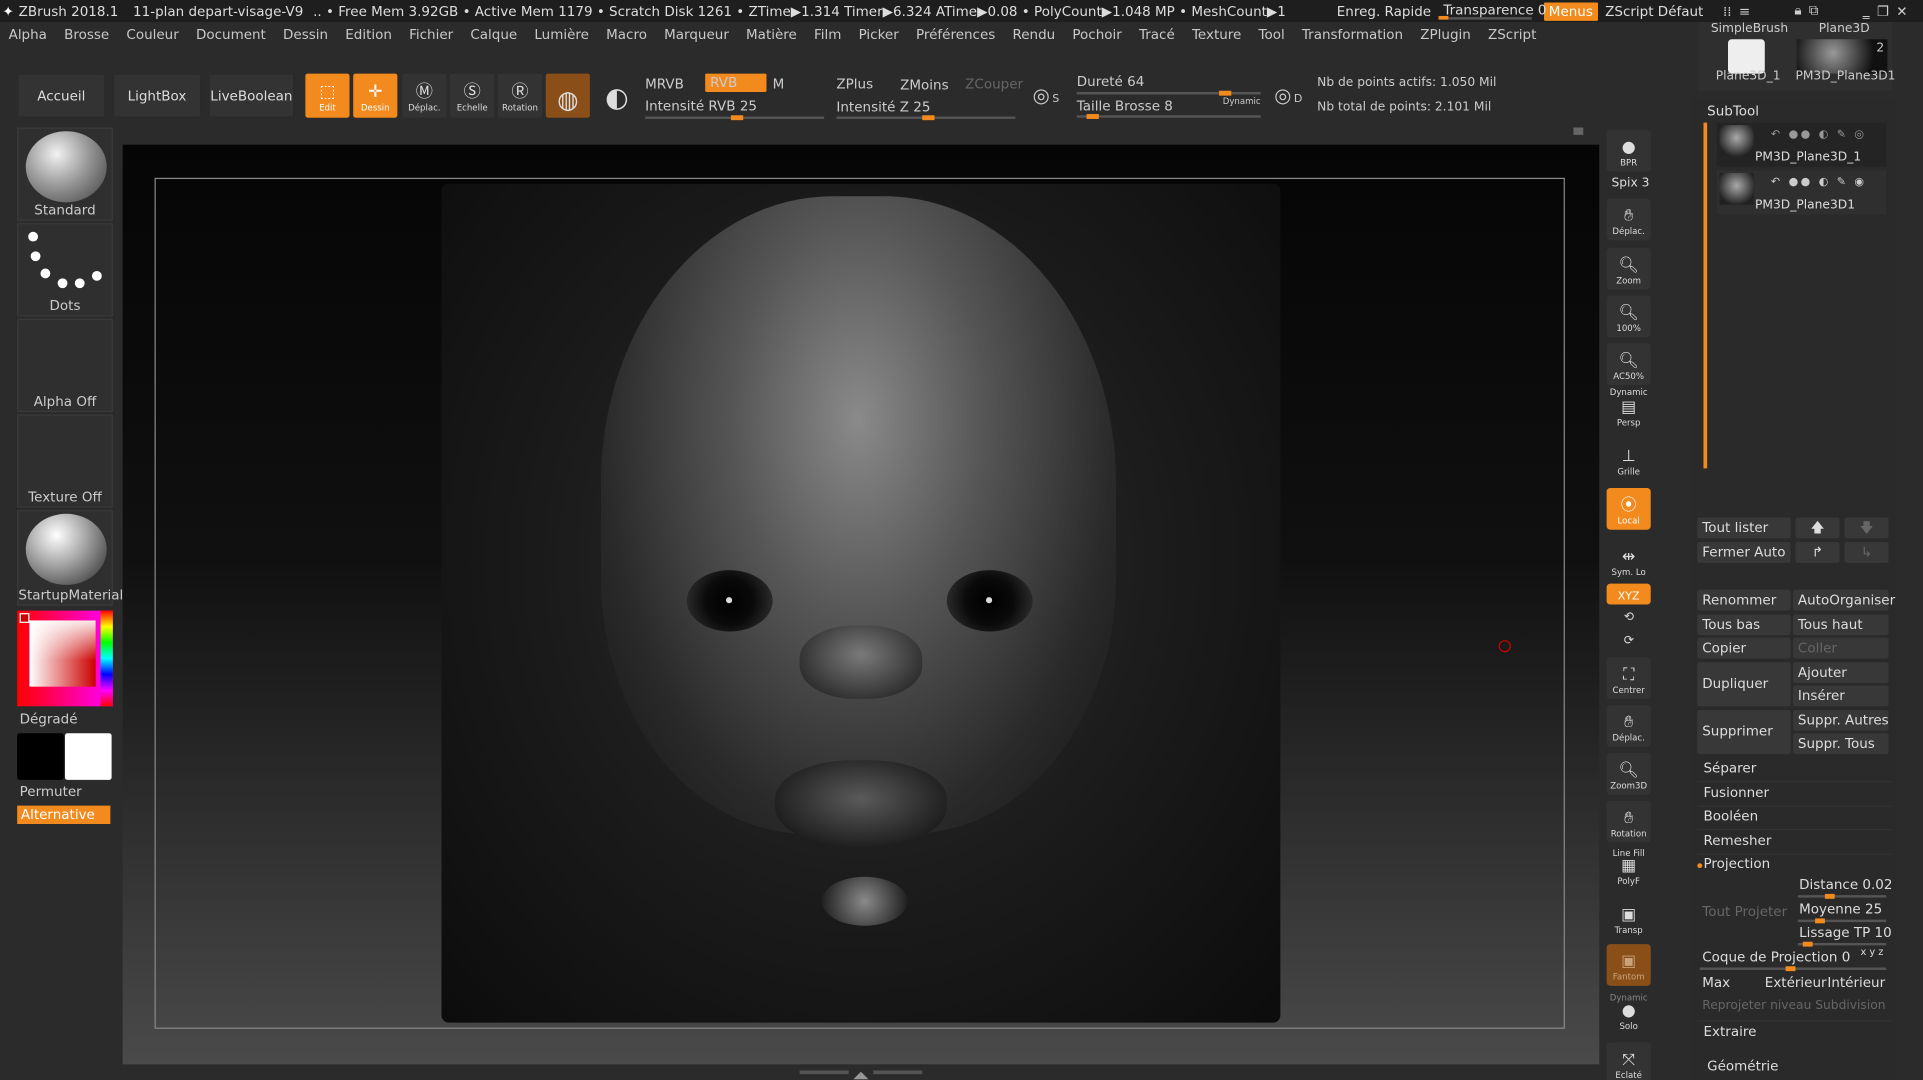  Describe the element at coordinates (1156, 36) in the screenshot. I see `menu-item: Tracé` at that location.